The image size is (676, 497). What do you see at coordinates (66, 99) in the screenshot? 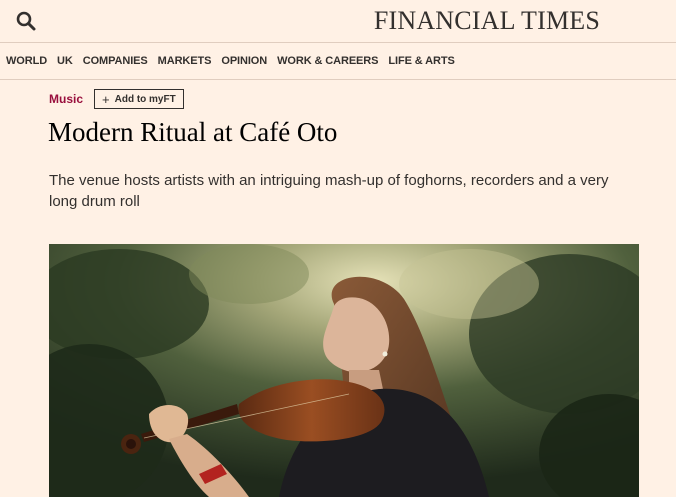
I see `topic-link: Music` at bounding box center [66, 99].